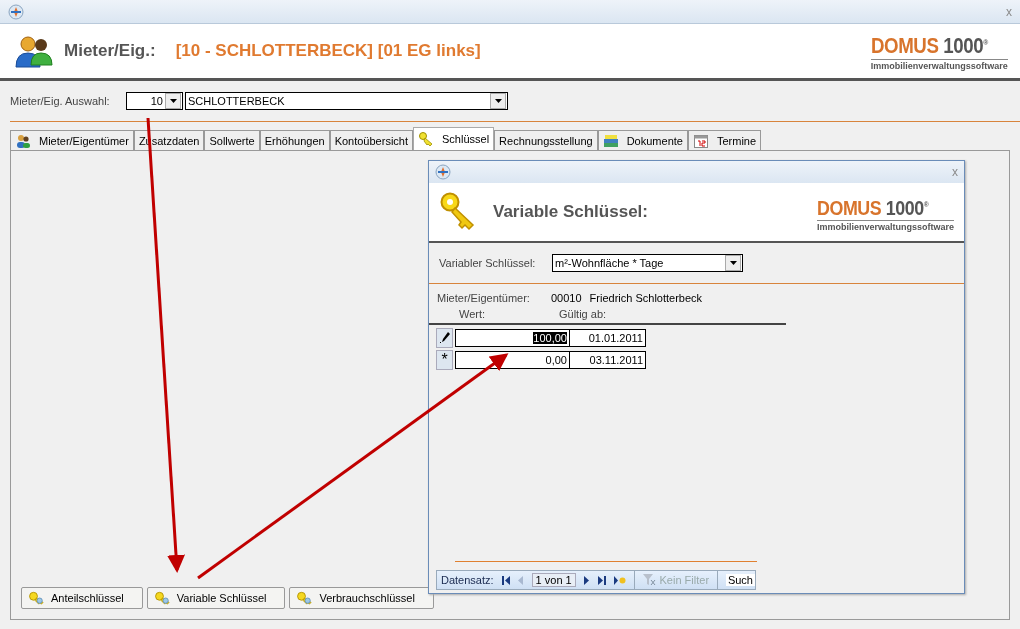 The width and height of the screenshot is (1020, 629). I want to click on date-cell: 03.11.2011, so click(607, 360).